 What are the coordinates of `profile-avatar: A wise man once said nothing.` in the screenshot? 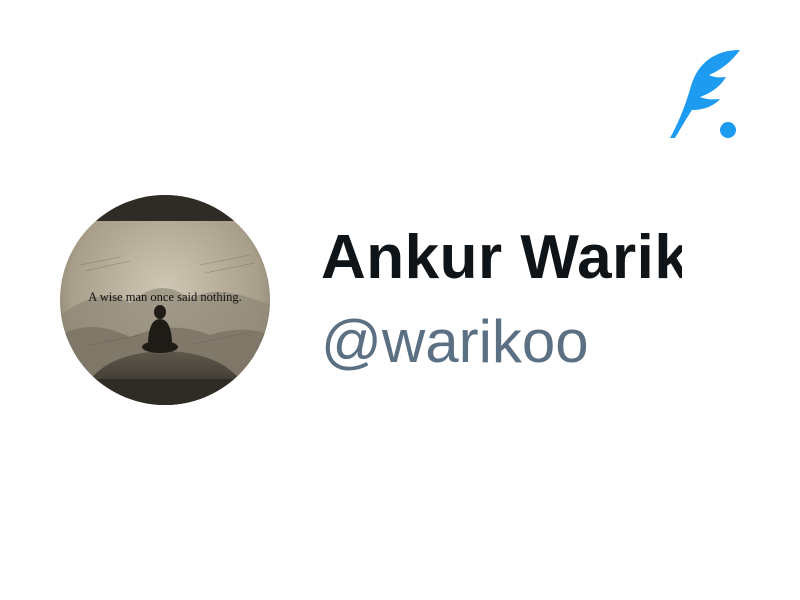 It's located at (165, 300).